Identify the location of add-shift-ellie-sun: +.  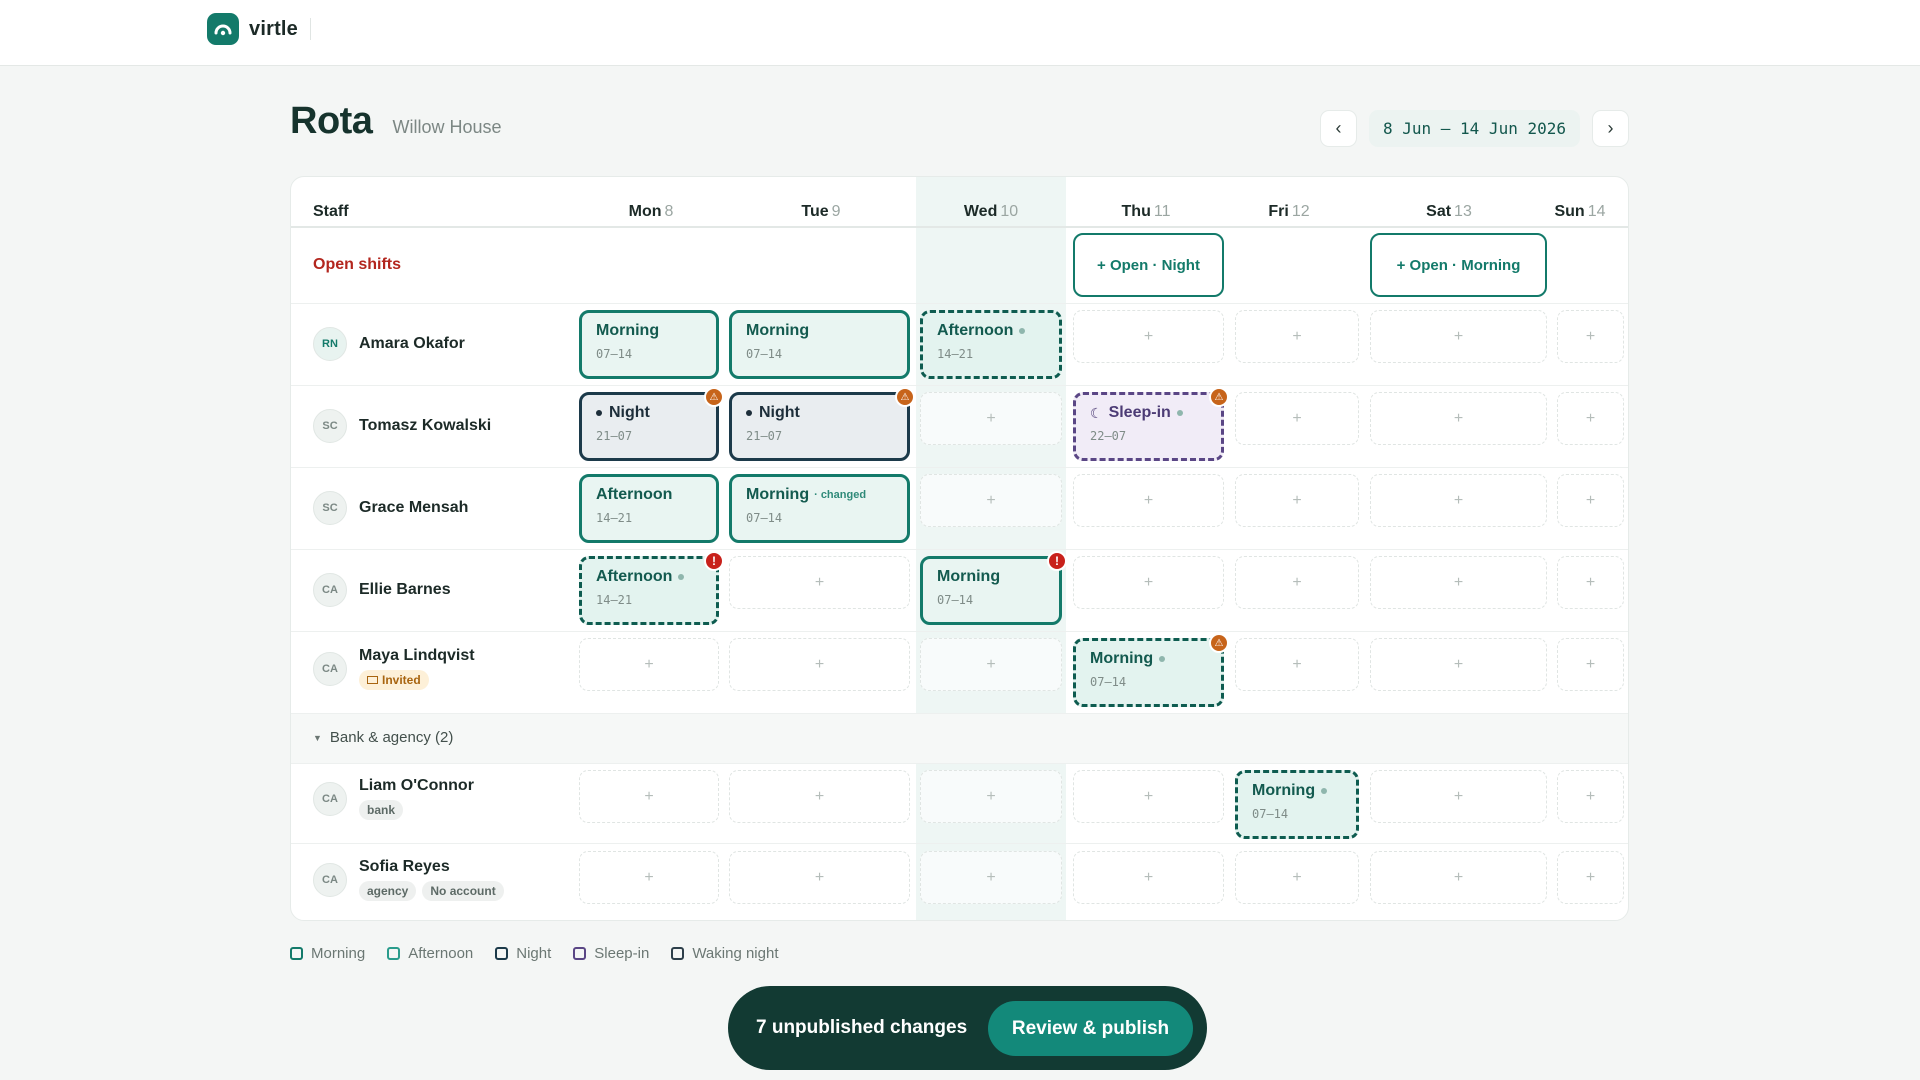
(1590, 582).